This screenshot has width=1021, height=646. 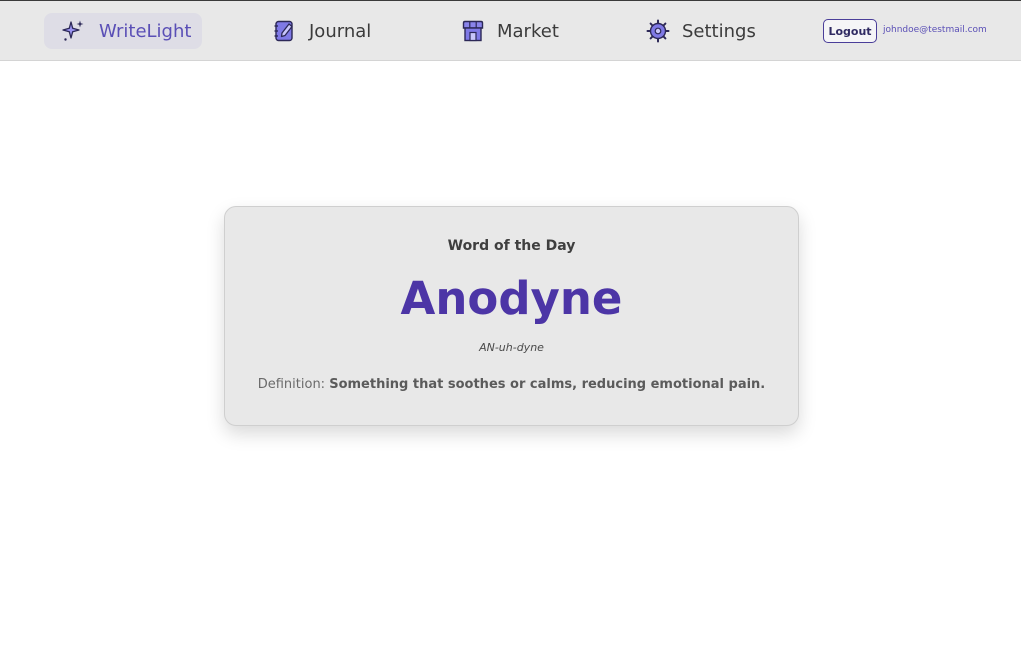 I want to click on notebook-pencil-icon, so click(x=285, y=31).